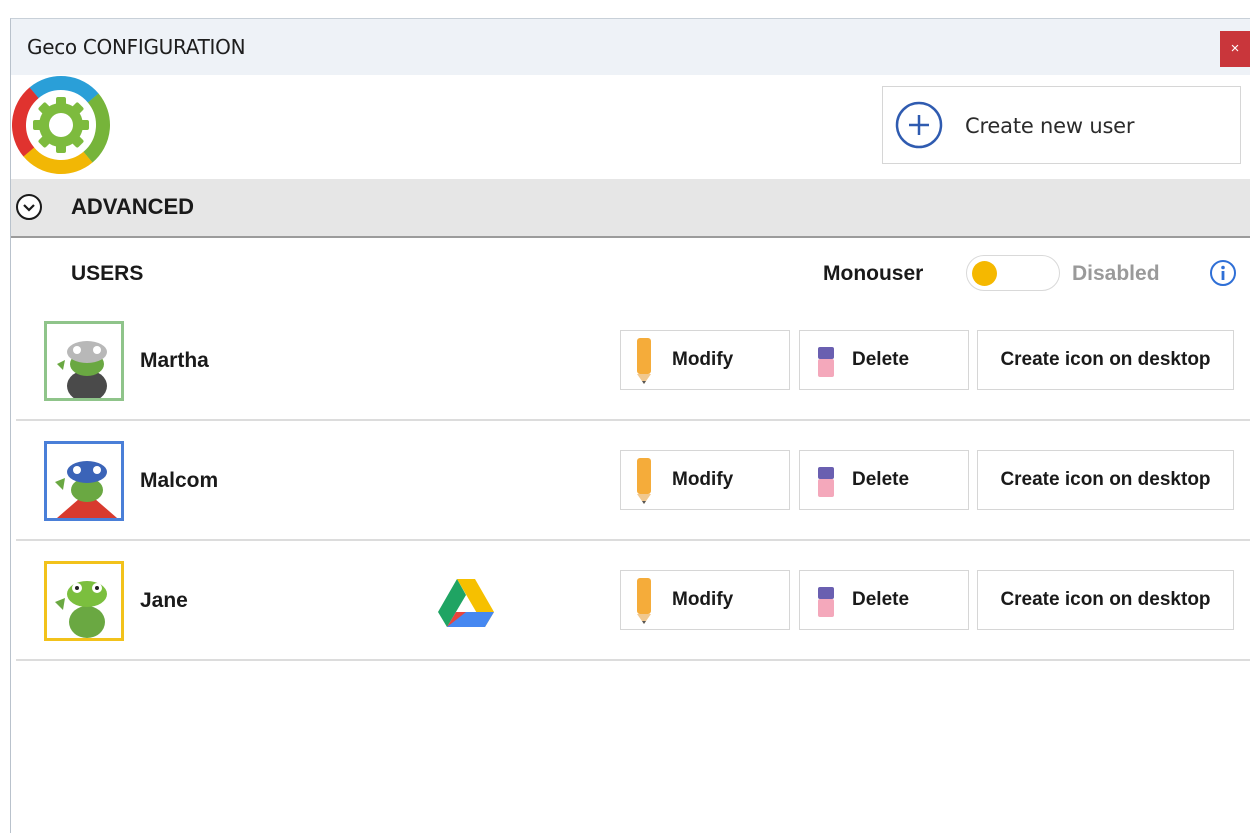  What do you see at coordinates (1116, 273) in the screenshot?
I see `monouser-state-label: Disabled` at bounding box center [1116, 273].